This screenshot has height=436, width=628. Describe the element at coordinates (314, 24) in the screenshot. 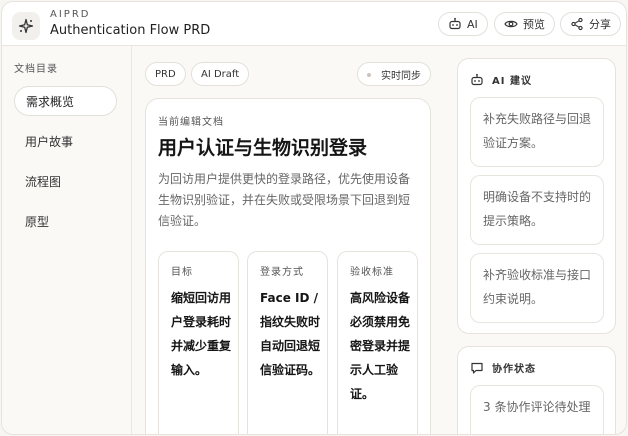

I see `top-bar: AIPRD Authentication Flow PRD AI 预览 分享` at that location.